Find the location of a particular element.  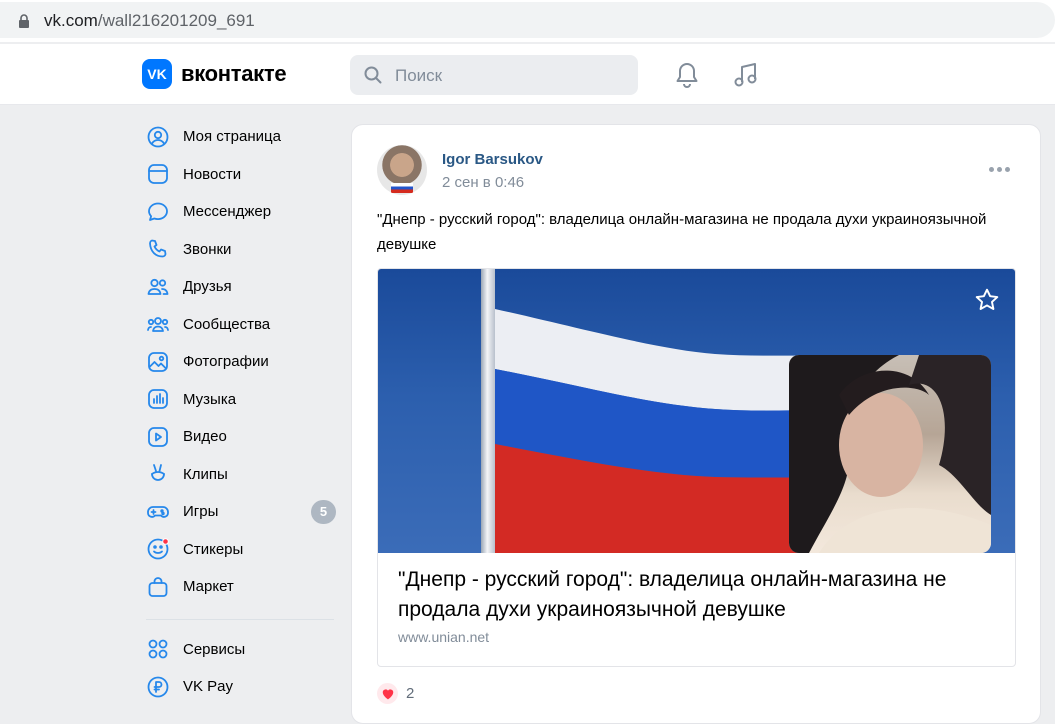

vk-logo-text: вконтакте is located at coordinates (234, 73).